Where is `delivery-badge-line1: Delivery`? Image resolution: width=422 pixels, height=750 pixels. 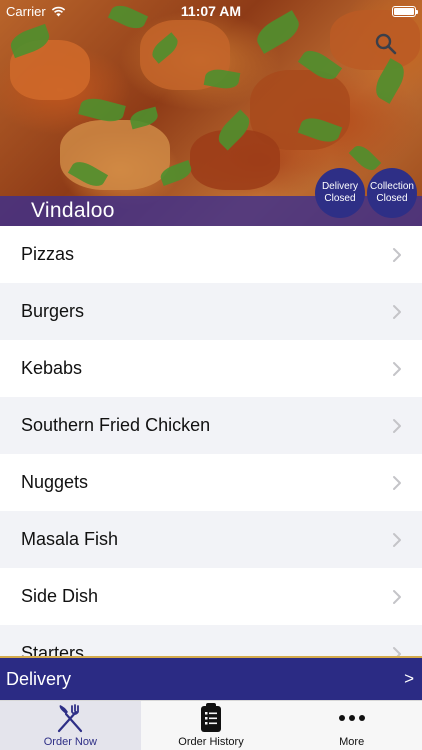
delivery-badge-line1: Delivery is located at coordinates (340, 186).